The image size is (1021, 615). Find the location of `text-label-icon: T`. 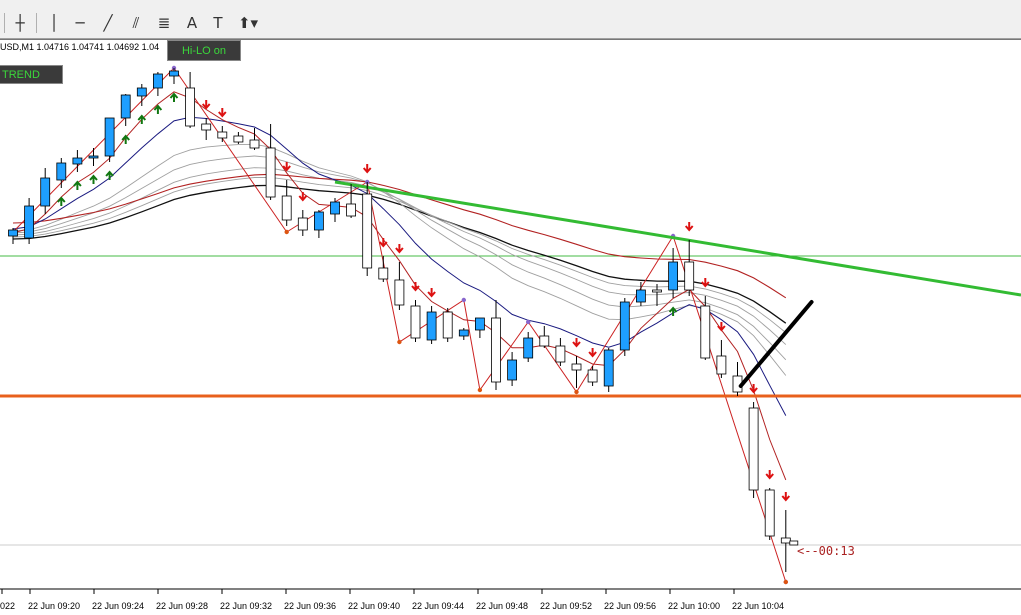

text-label-icon: T is located at coordinates (218, 23).